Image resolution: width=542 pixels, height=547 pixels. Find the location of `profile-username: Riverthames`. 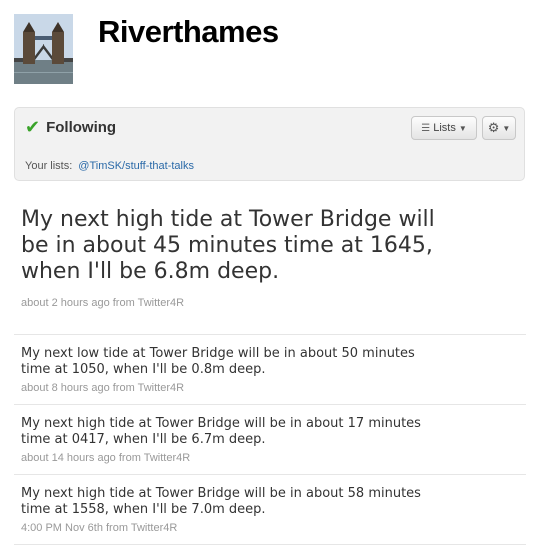

profile-username: Riverthames is located at coordinates (188, 31).